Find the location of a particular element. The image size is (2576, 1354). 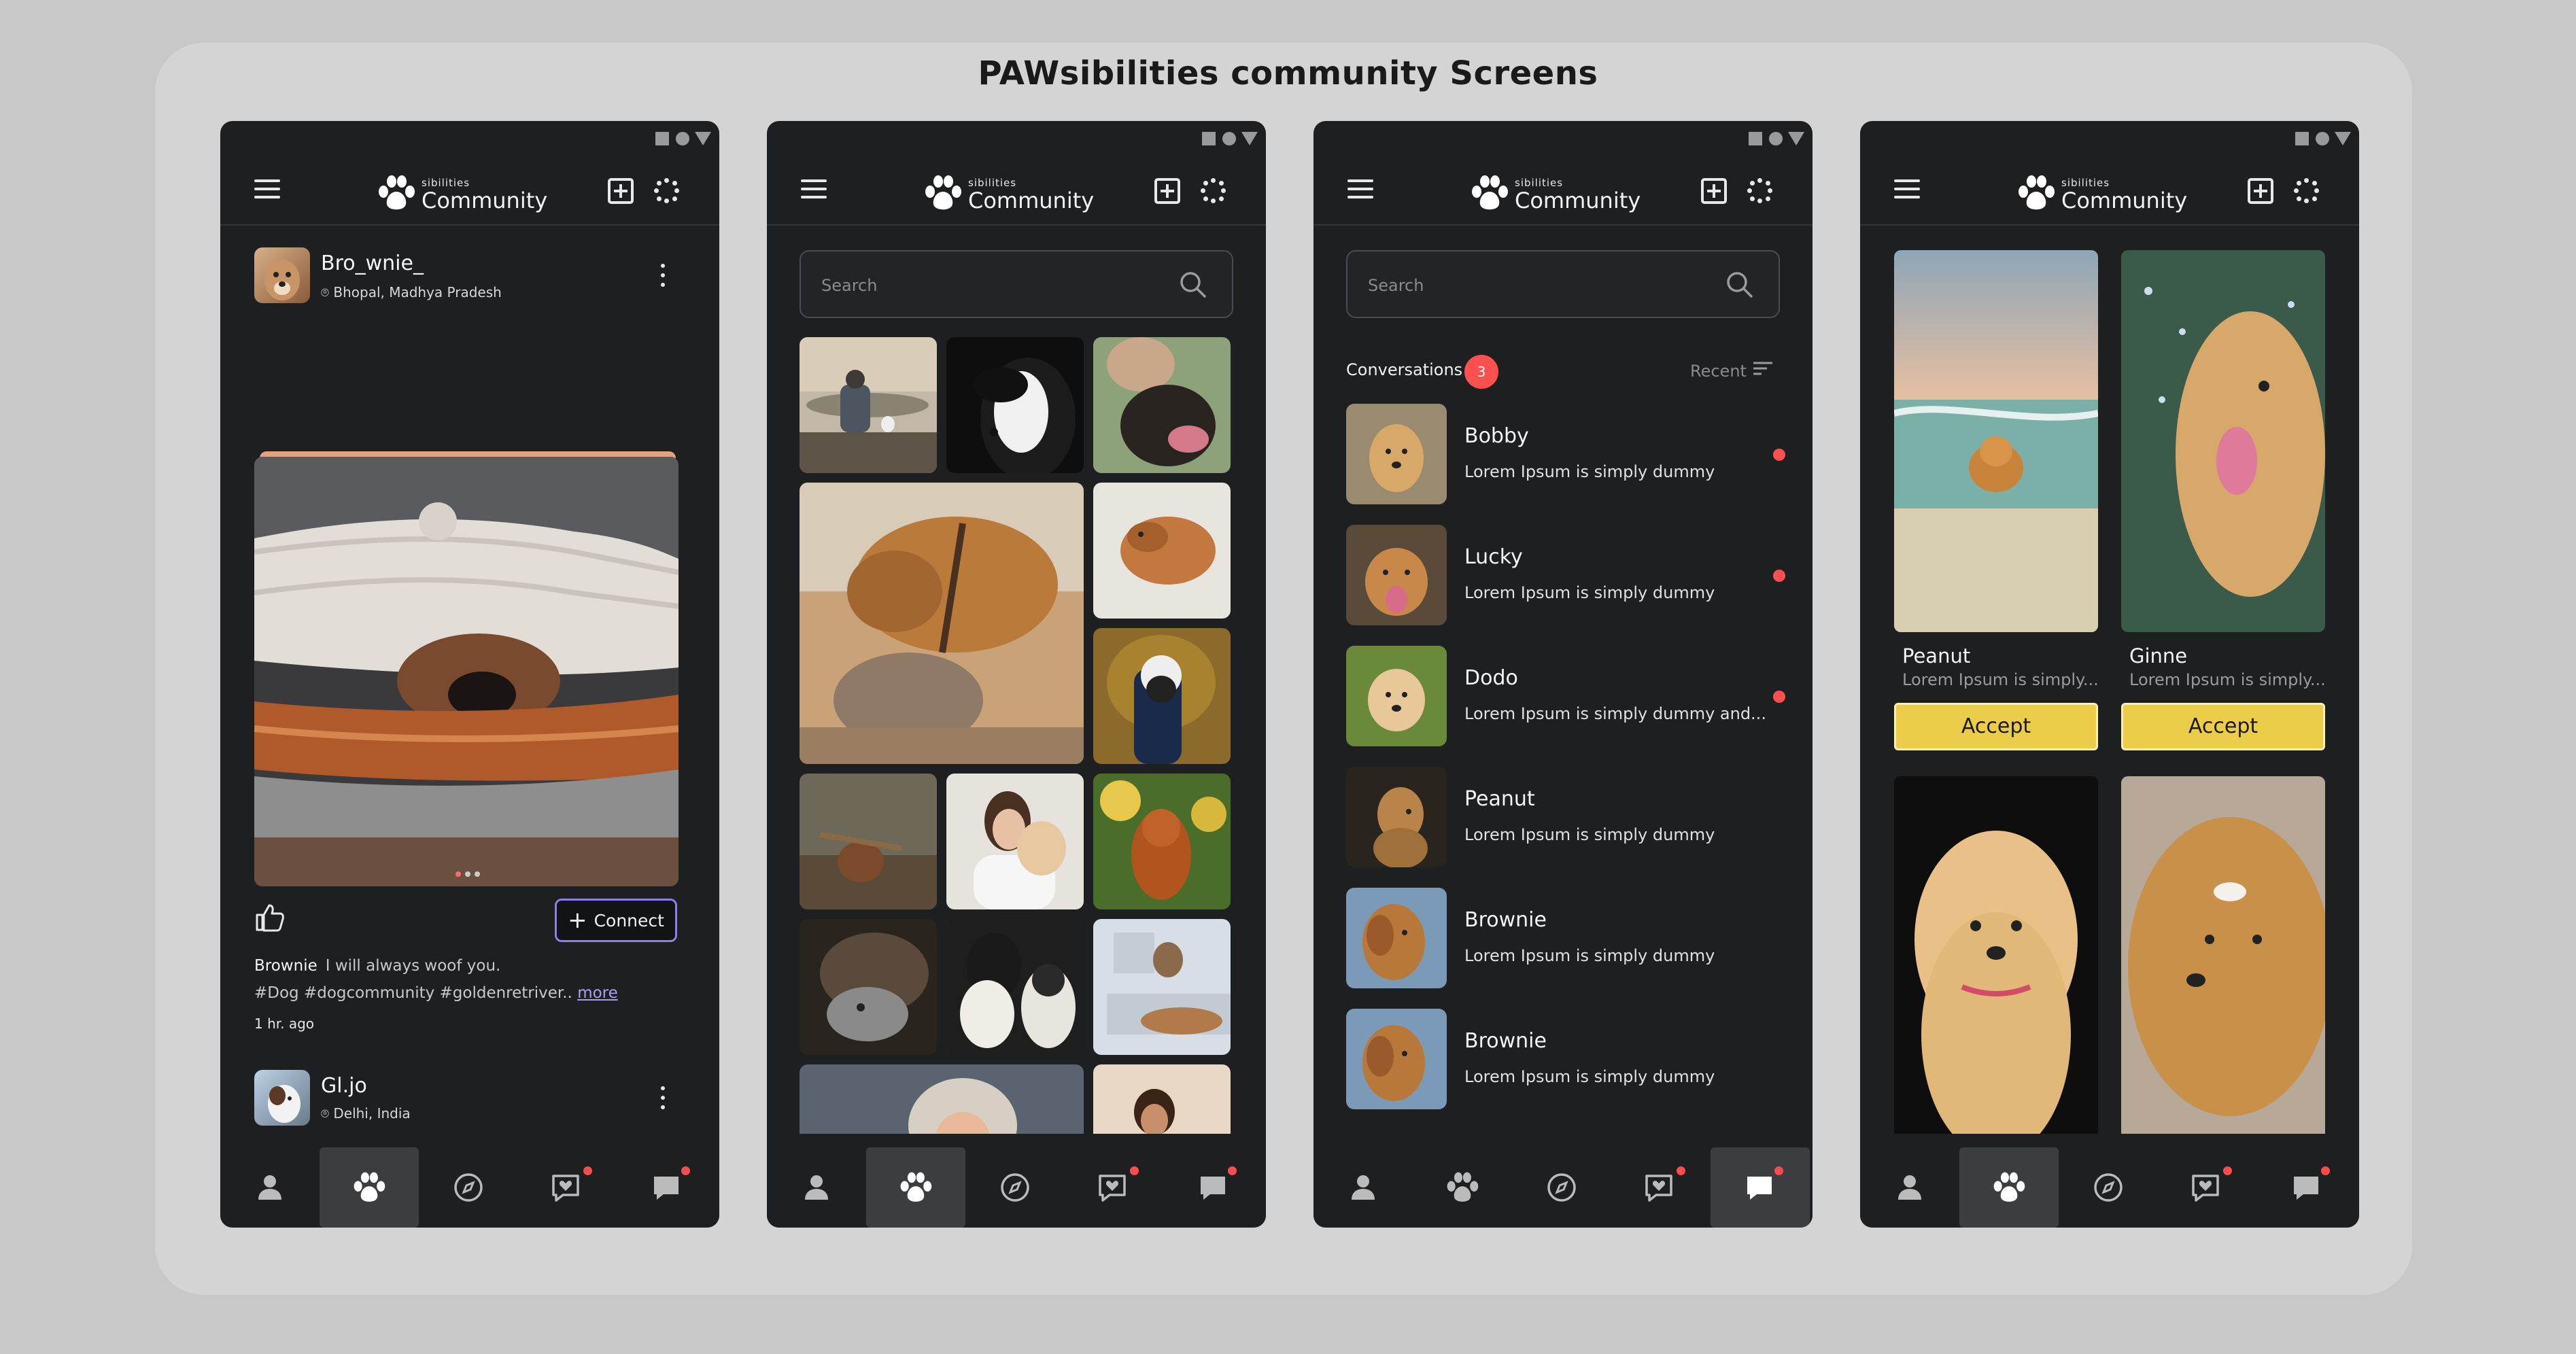

bottom-nav is located at coordinates (469, 1188).